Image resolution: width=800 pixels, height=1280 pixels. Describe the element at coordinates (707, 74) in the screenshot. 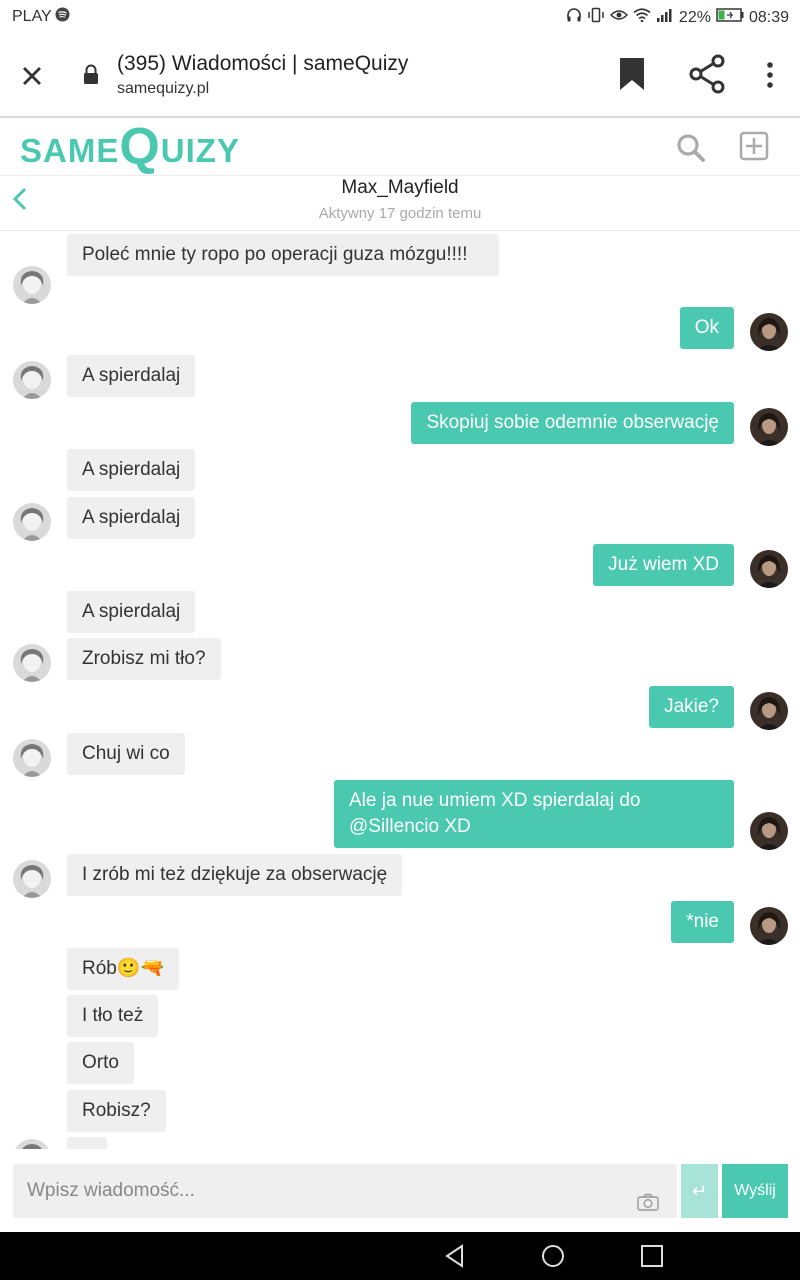

I see `share-icon` at that location.